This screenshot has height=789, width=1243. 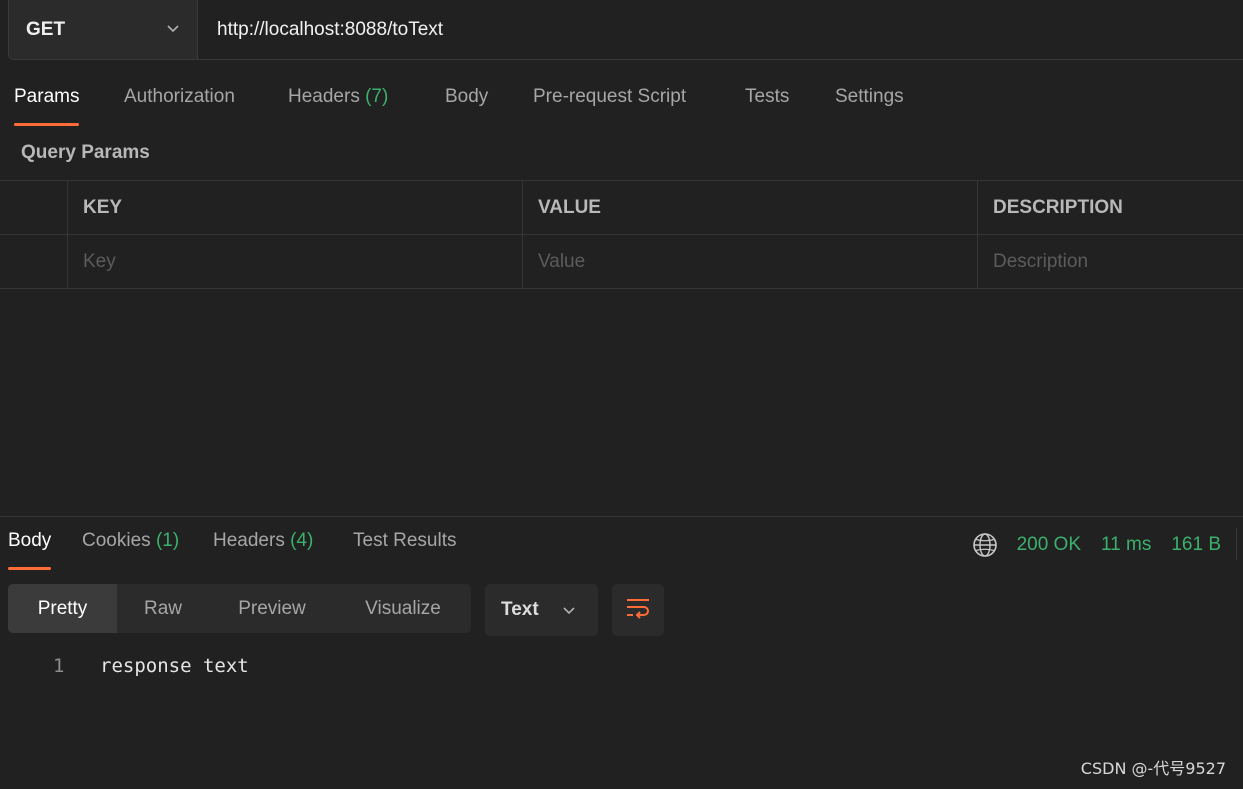 I want to click on tab-settings: Settings, so click(x=869, y=106).